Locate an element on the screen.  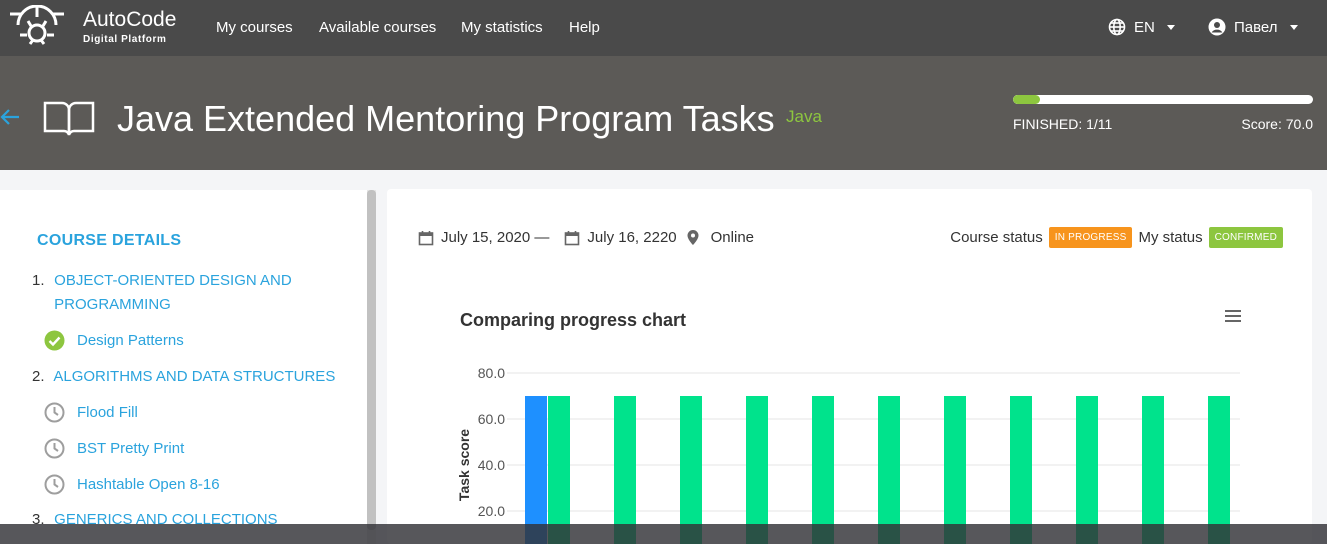
nav-help: Help is located at coordinates (584, 27).